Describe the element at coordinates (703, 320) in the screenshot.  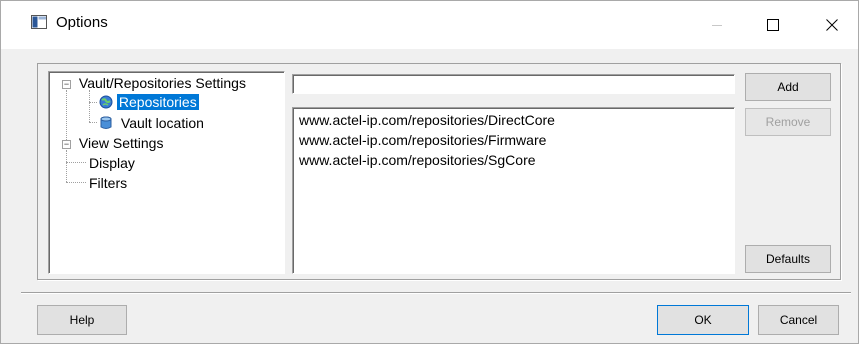
I see `ok-button: OK` at that location.